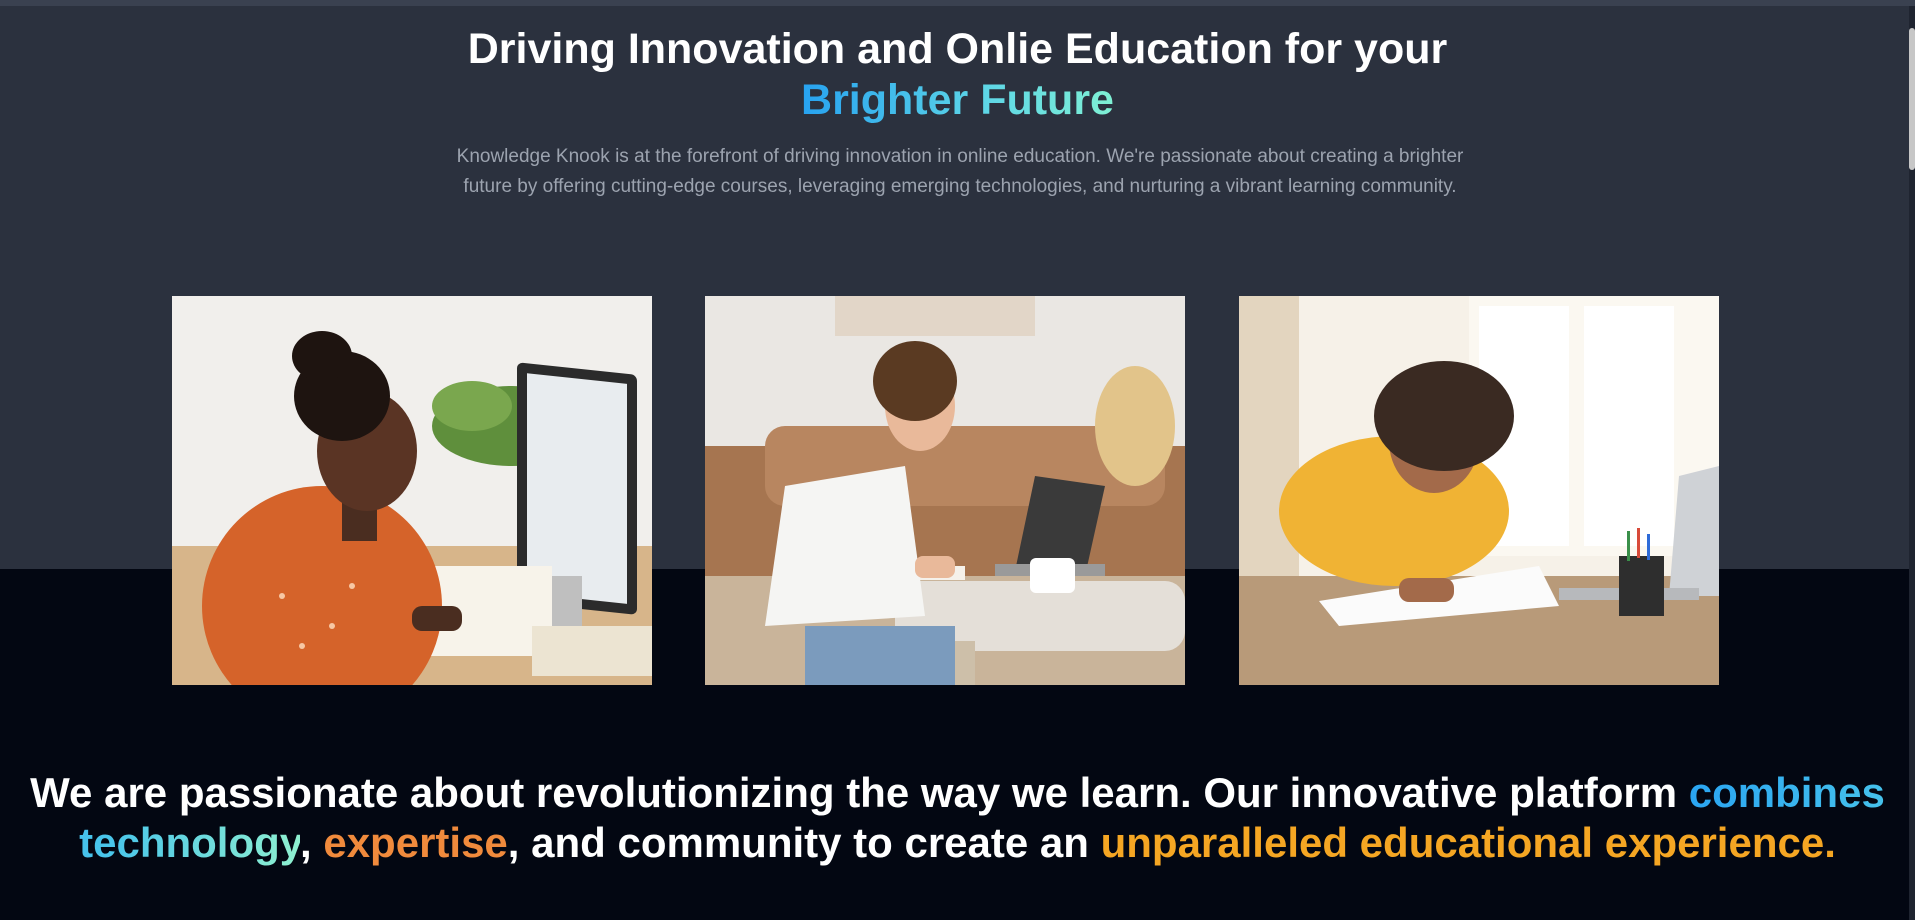  I want to click on woman-writing-at-table-photo, so click(1479, 490).